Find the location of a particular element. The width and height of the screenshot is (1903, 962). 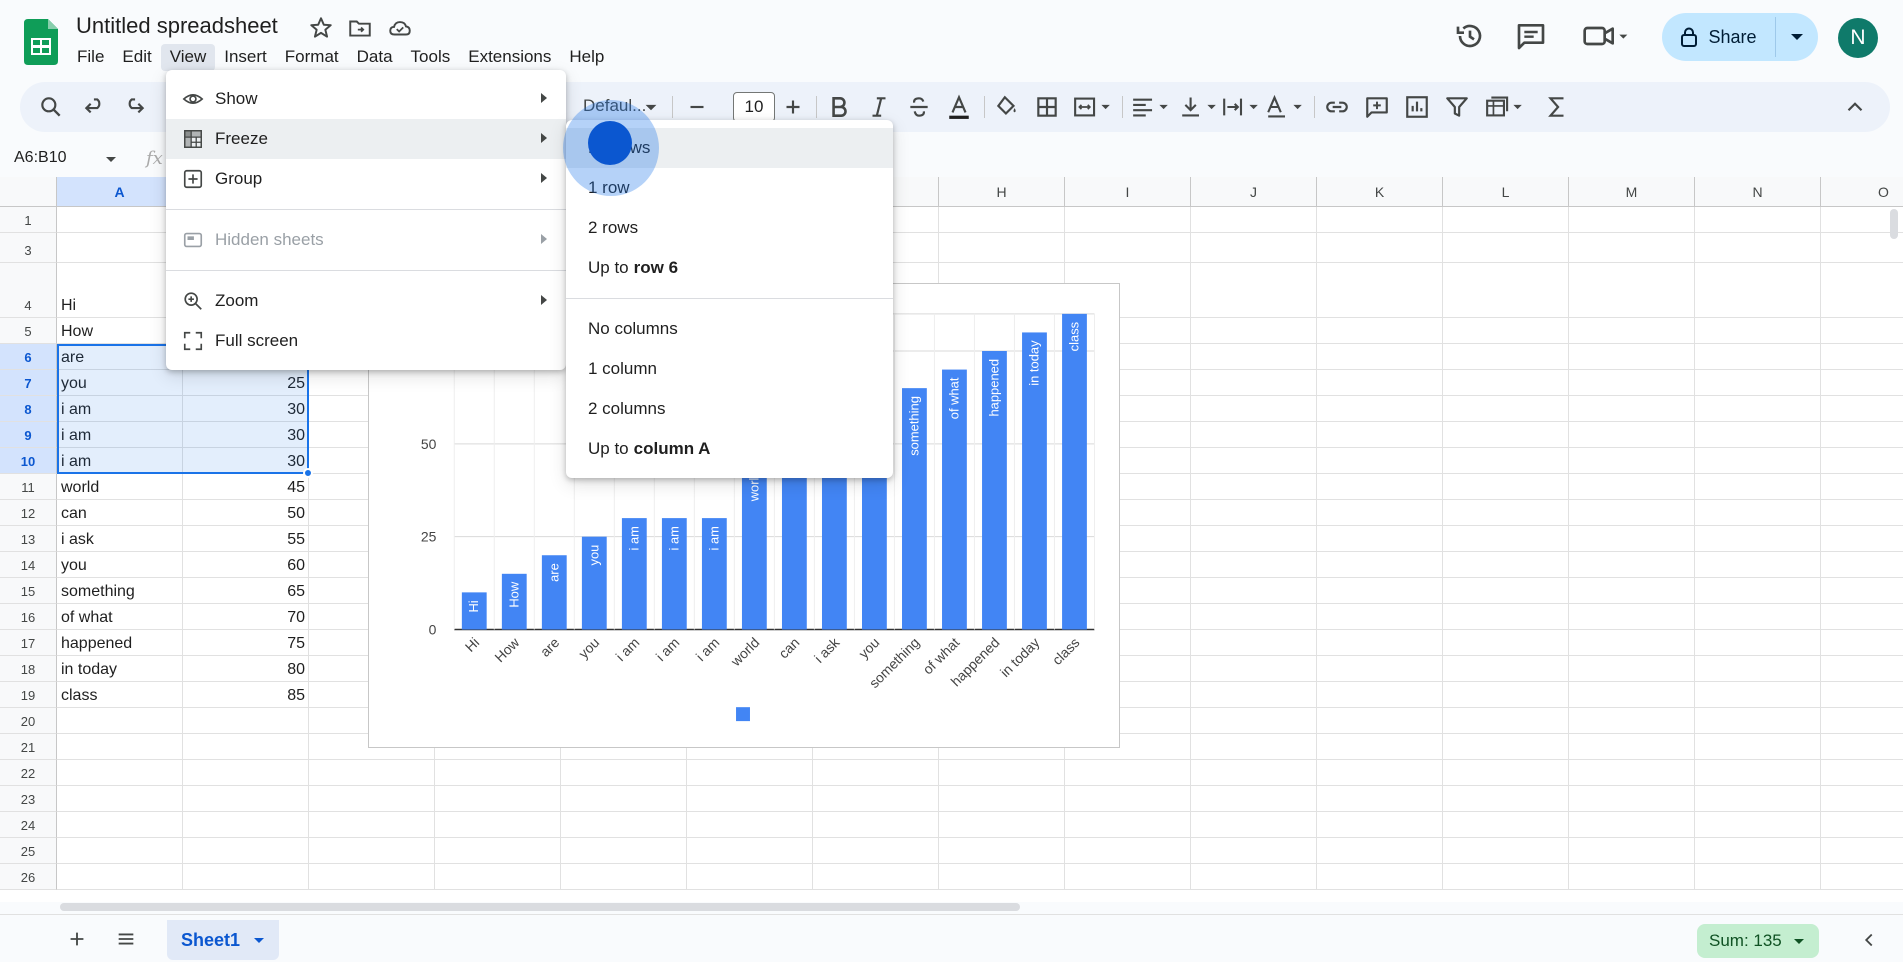

cell-b16: 70 is located at coordinates (246, 617).